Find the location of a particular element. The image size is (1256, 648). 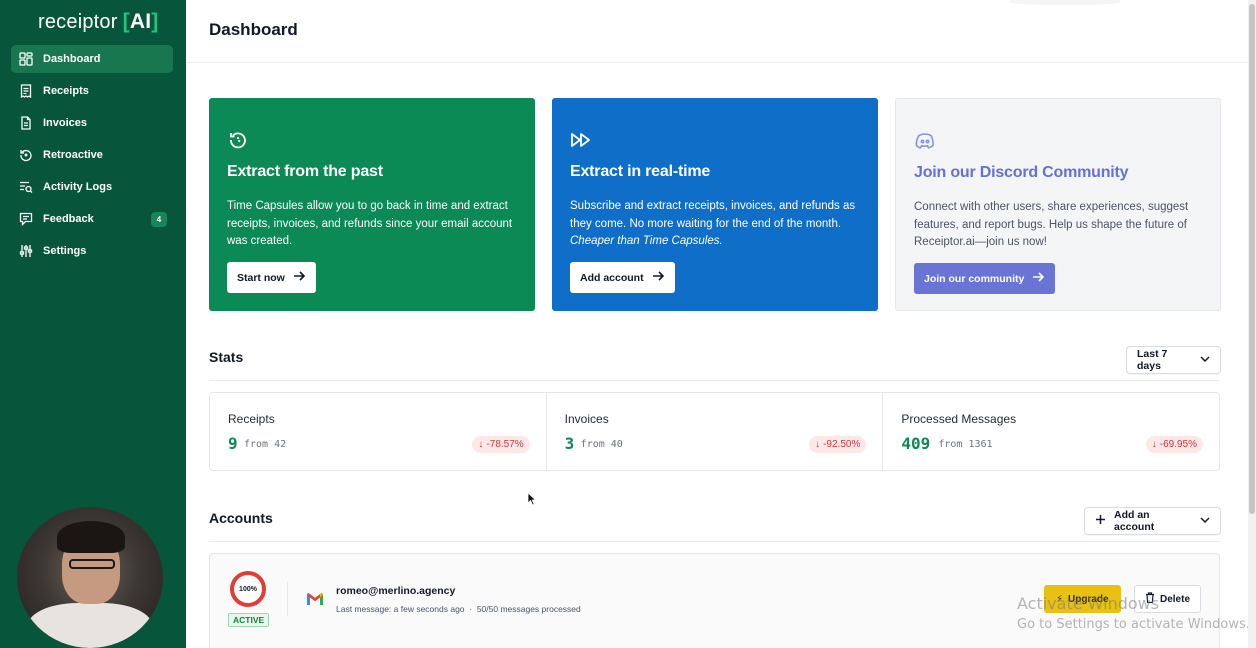

page-scrollbar is located at coordinates (1252, 324).